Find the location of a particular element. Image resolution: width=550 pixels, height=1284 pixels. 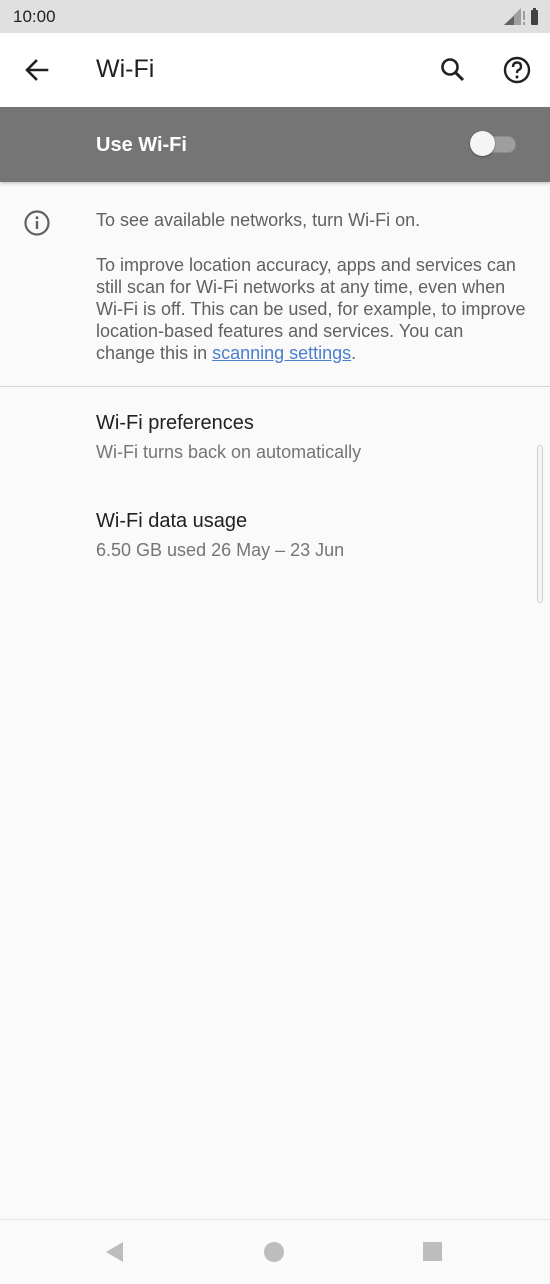

cell-signal-icon is located at coordinates (514, 16).